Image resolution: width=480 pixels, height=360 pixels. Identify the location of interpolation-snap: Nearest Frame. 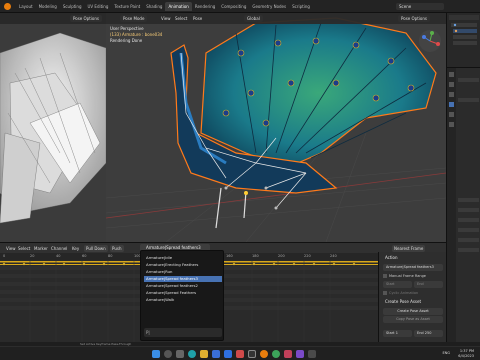
(409, 248).